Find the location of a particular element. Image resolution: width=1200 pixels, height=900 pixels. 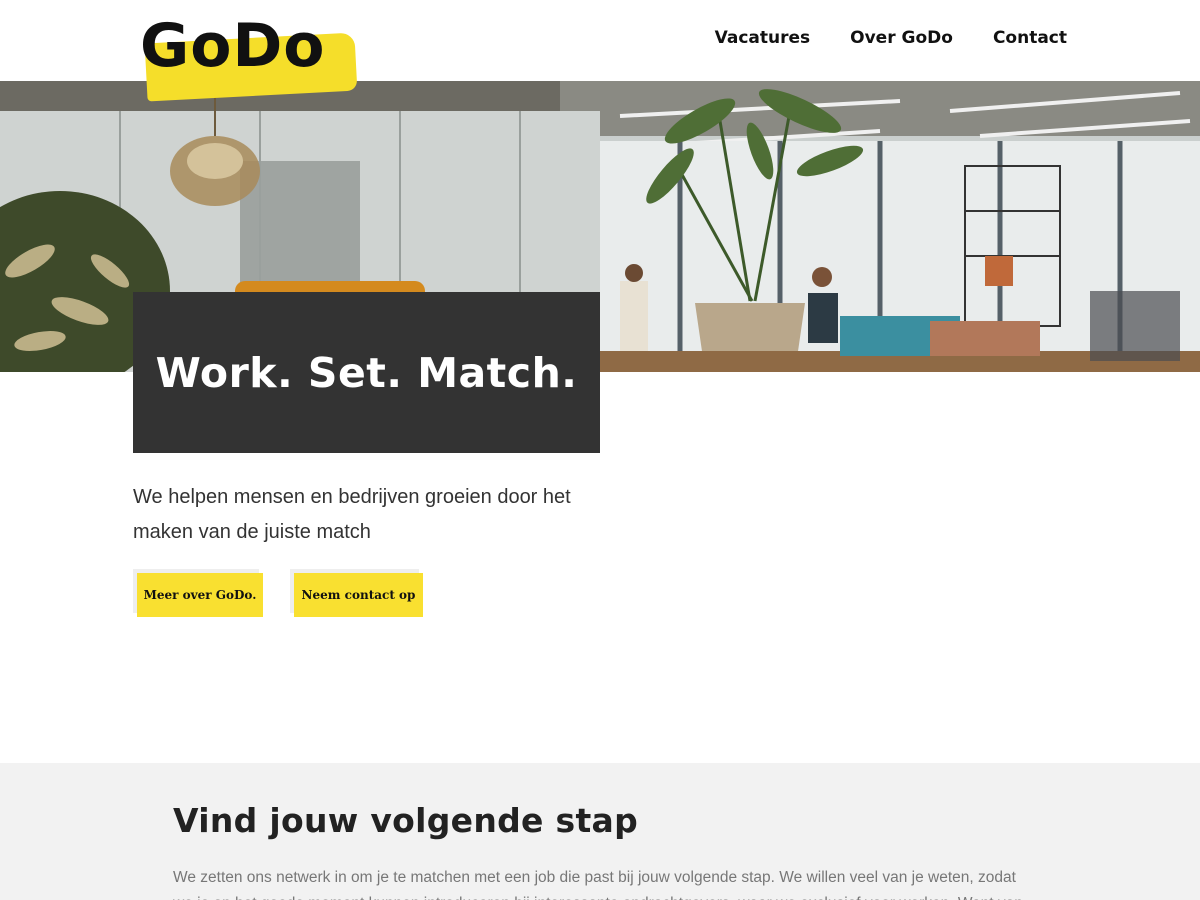

hero-title: Work. Set. Match. is located at coordinates (366, 372).